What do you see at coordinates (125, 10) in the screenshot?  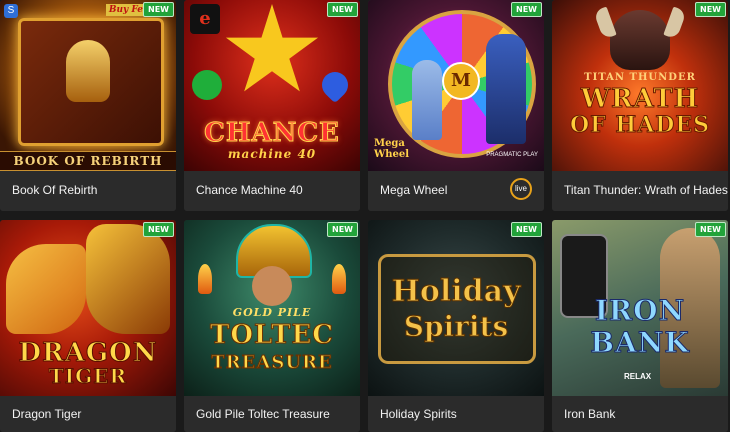 I see `buy-feature-tag: Buy Fe` at bounding box center [125, 10].